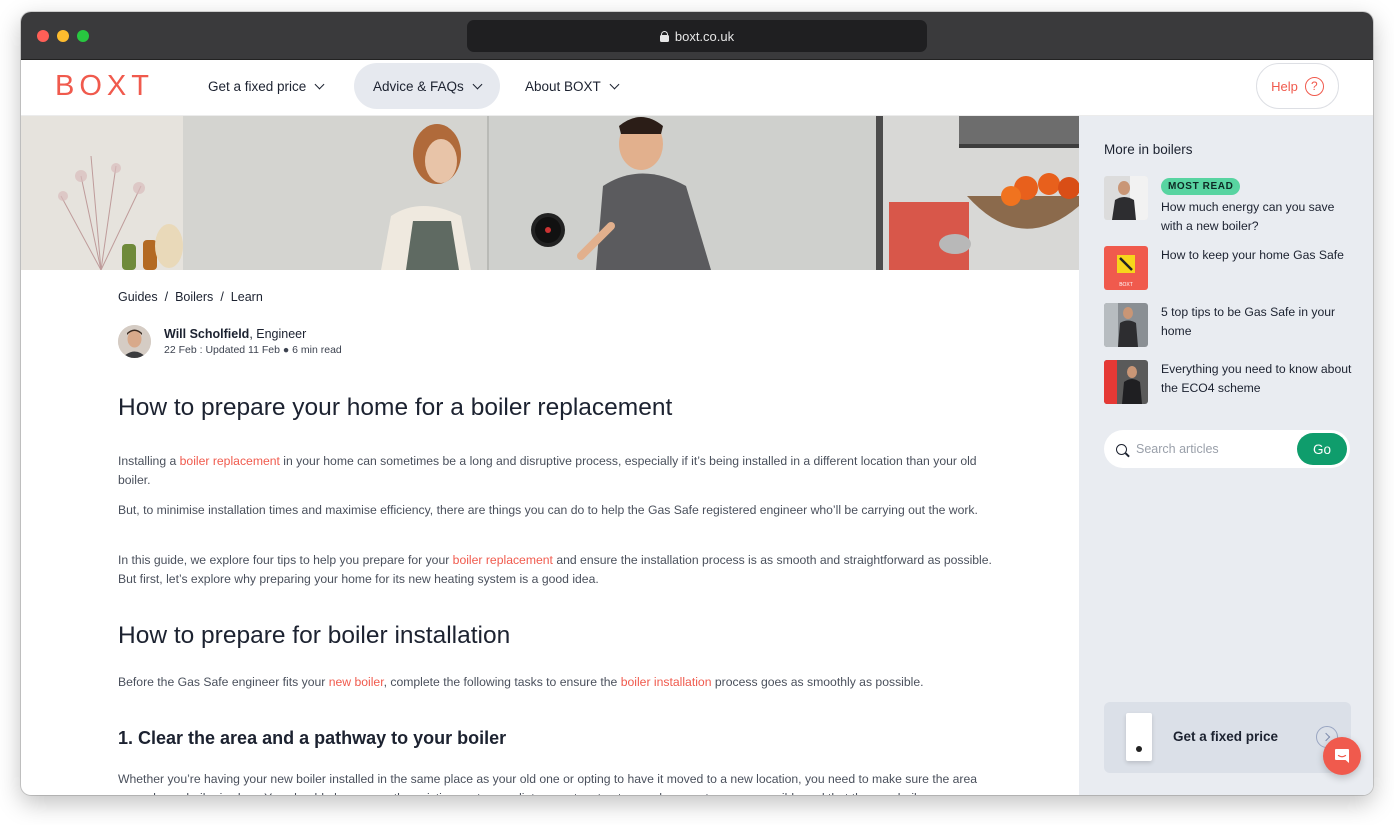 This screenshot has width=1394, height=825. What do you see at coordinates (1126, 268) in the screenshot?
I see `article-thumbnail: BOXT` at bounding box center [1126, 268].